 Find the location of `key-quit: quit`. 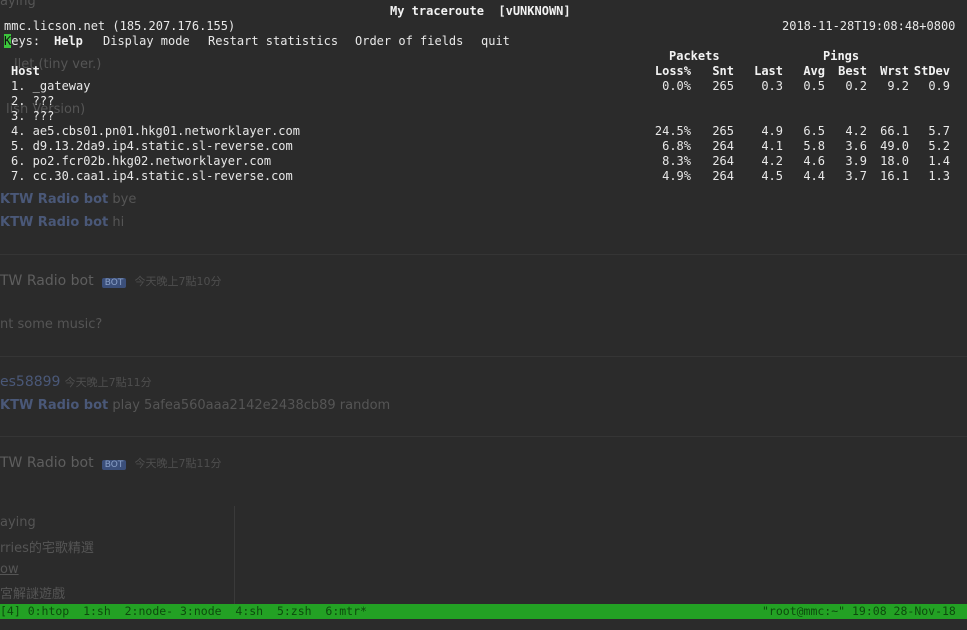

key-quit: quit is located at coordinates (495, 41).